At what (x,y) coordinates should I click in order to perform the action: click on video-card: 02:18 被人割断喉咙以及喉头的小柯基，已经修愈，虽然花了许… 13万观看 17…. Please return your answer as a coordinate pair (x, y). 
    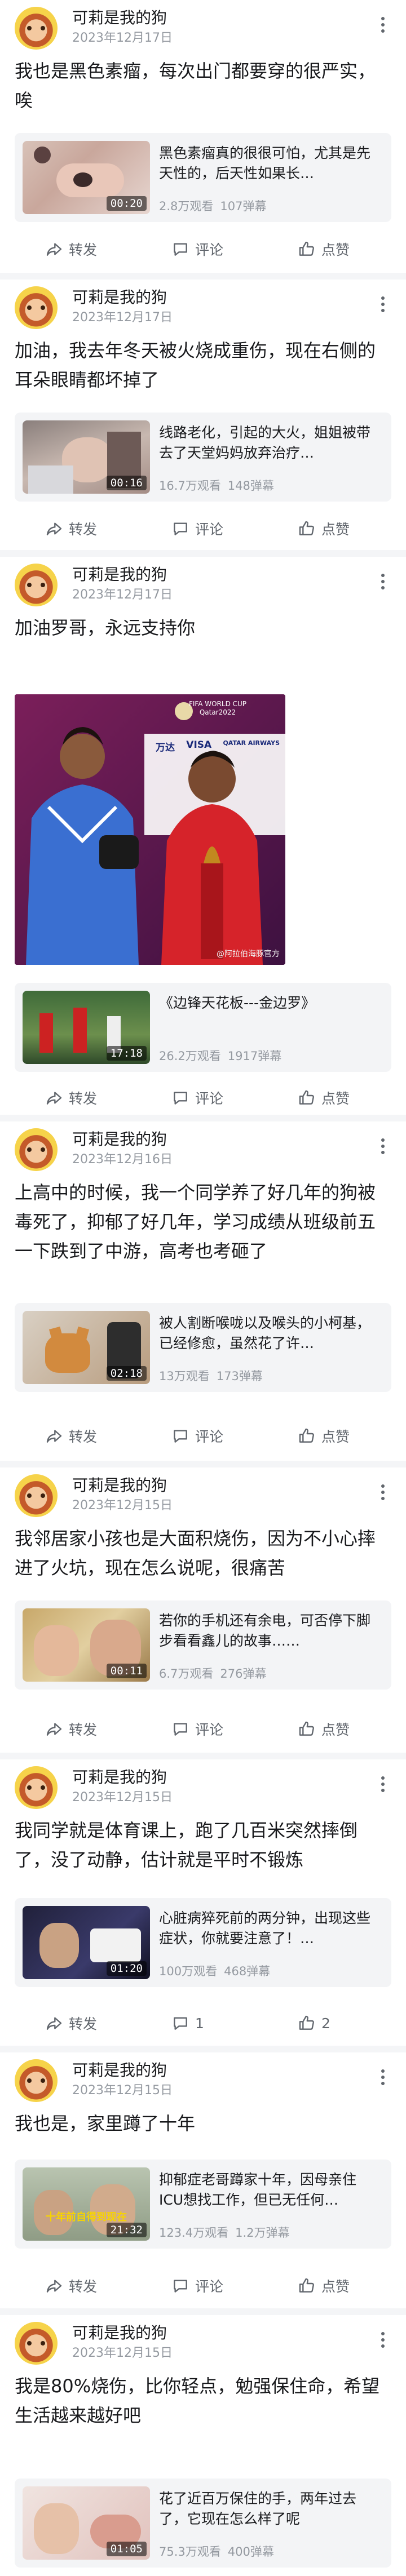
    Looking at the image, I should click on (203, 1347).